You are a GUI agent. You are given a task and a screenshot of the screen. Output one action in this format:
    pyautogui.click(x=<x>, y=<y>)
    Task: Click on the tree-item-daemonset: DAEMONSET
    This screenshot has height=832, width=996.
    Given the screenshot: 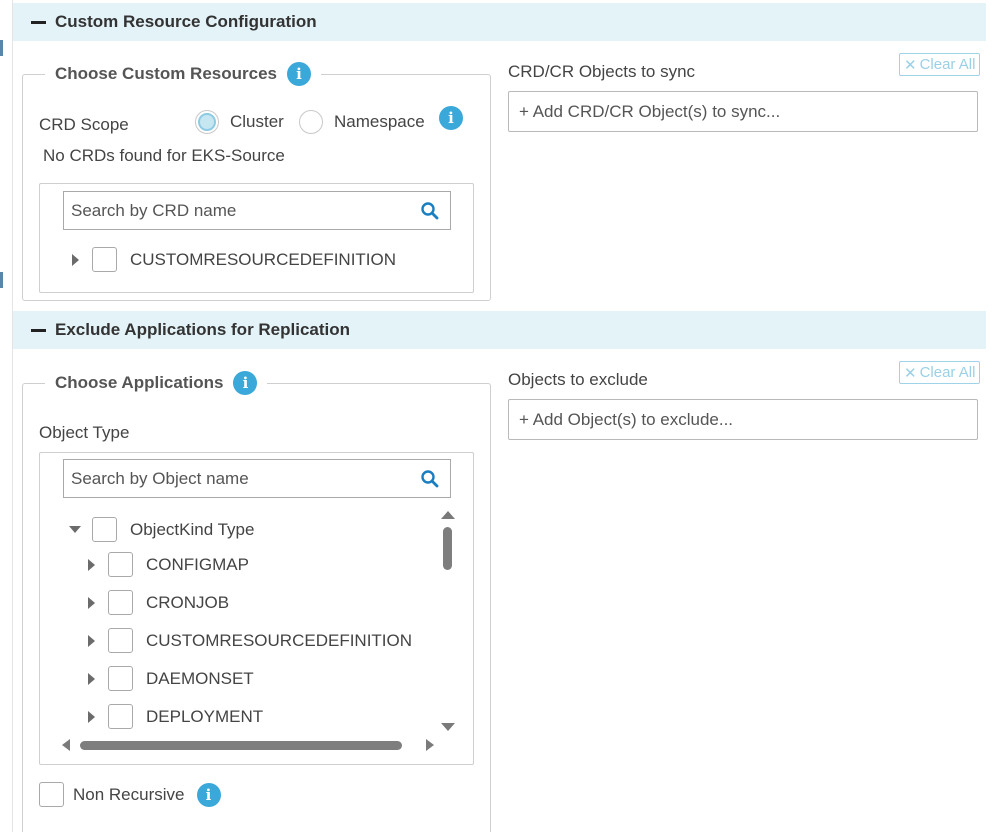 What is the action you would take?
    pyautogui.click(x=169, y=678)
    